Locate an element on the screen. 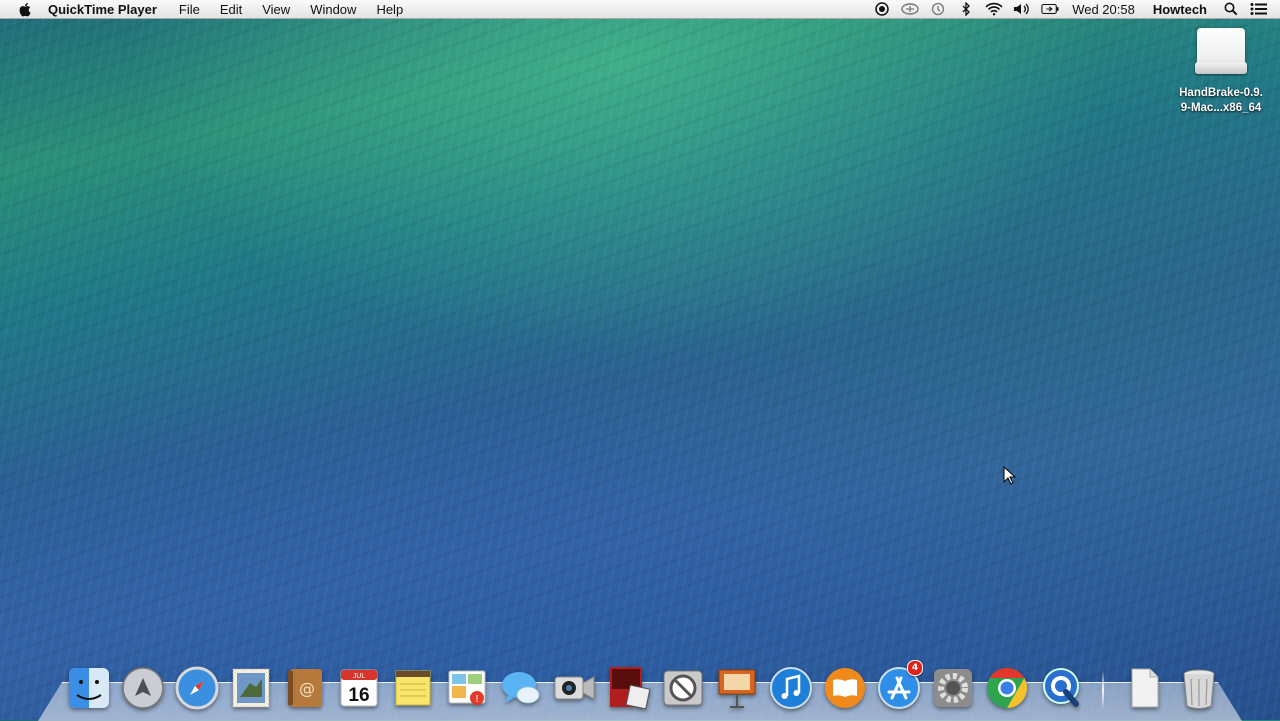 The width and height of the screenshot is (1280, 721). edit-menu: Edit is located at coordinates (231, 9).